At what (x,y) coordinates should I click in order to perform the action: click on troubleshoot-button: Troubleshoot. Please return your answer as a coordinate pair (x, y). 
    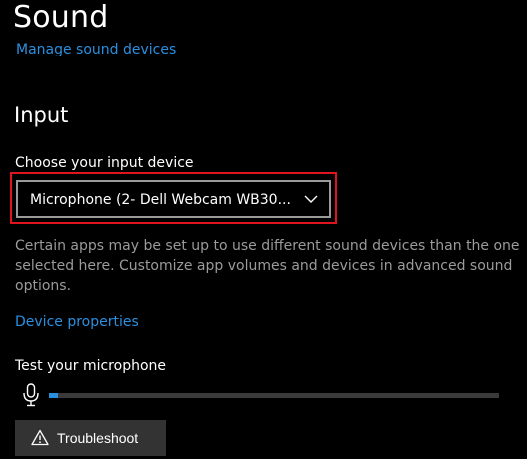
    Looking at the image, I should click on (90, 438).